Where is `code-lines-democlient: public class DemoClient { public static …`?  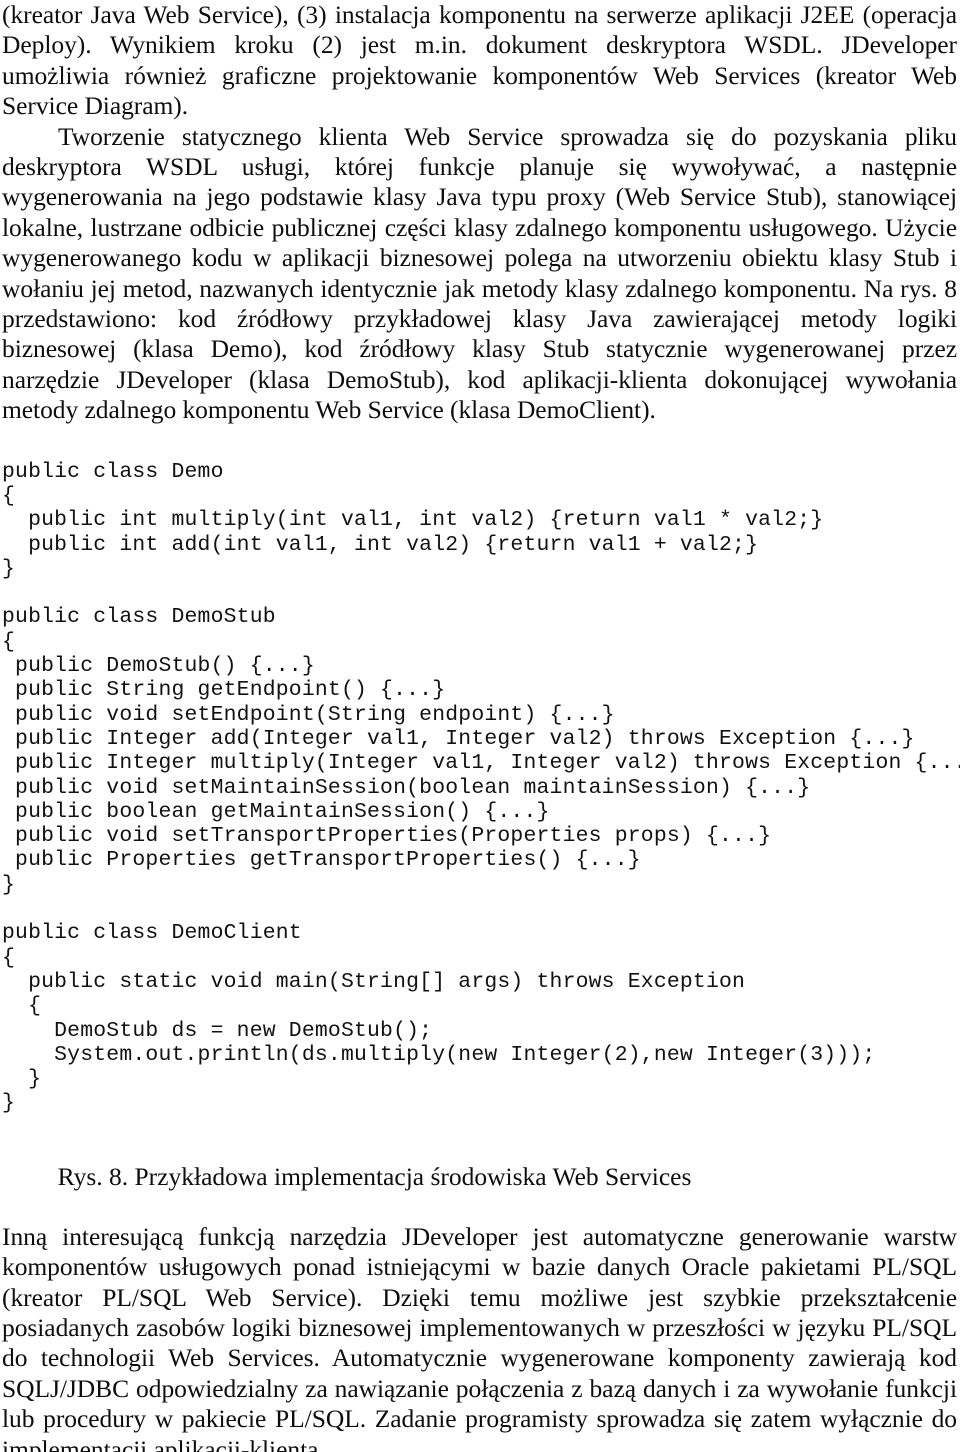 code-lines-democlient: public class DemoClient { public static … is located at coordinates (439, 1018).